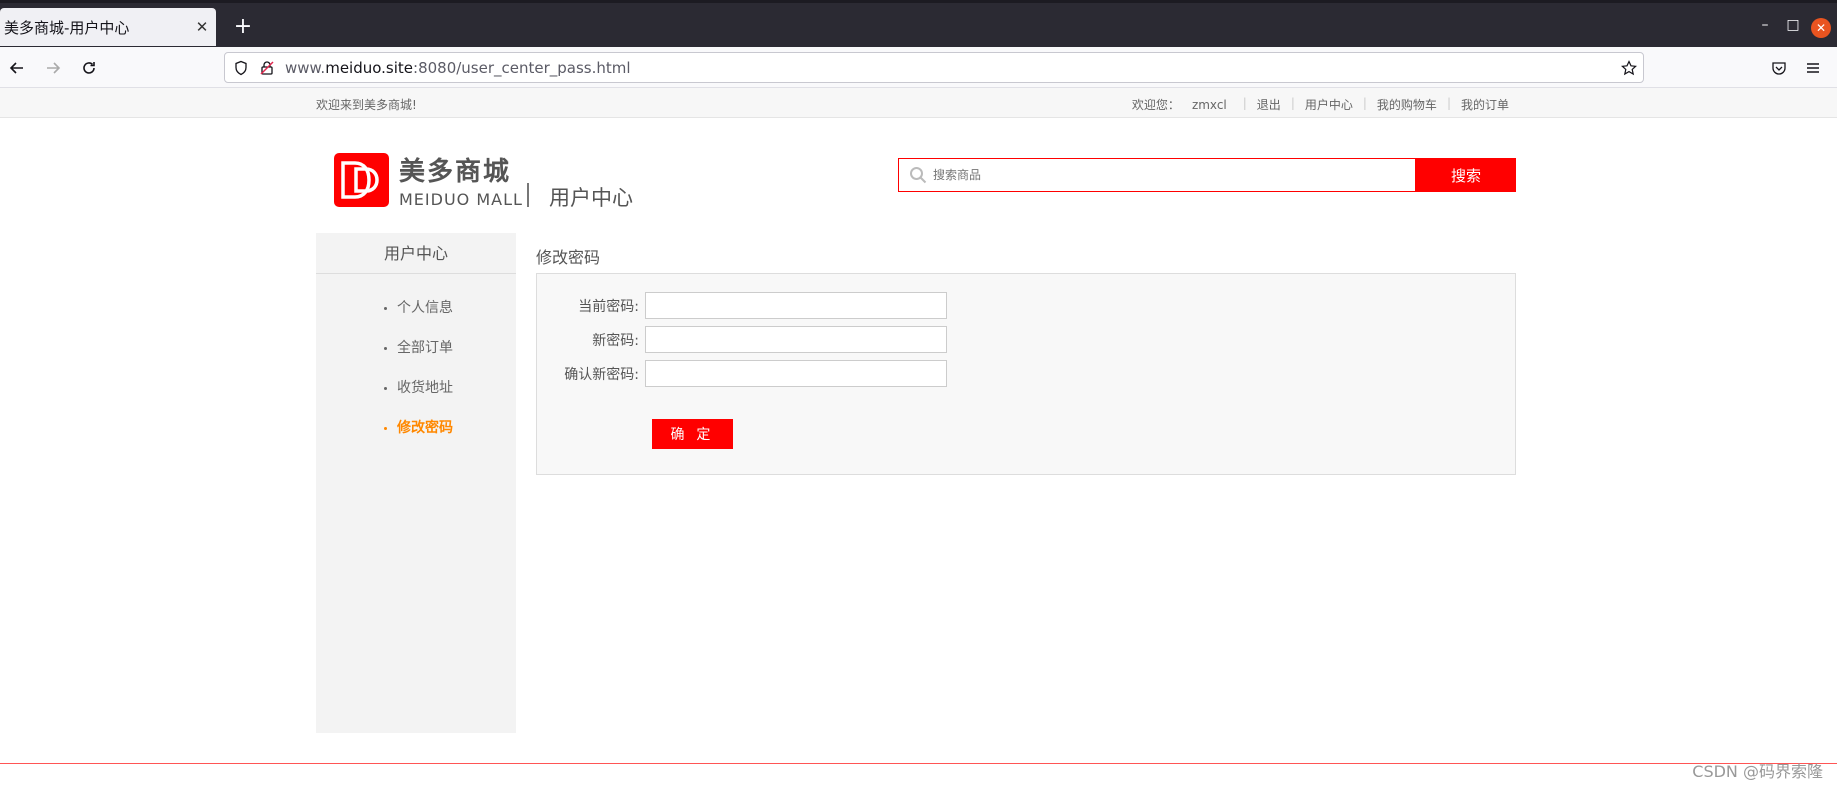 The height and width of the screenshot is (787, 1837). Describe the element at coordinates (522, 67) in the screenshot. I see `url-path: :8080/user_center_pass.html` at that location.